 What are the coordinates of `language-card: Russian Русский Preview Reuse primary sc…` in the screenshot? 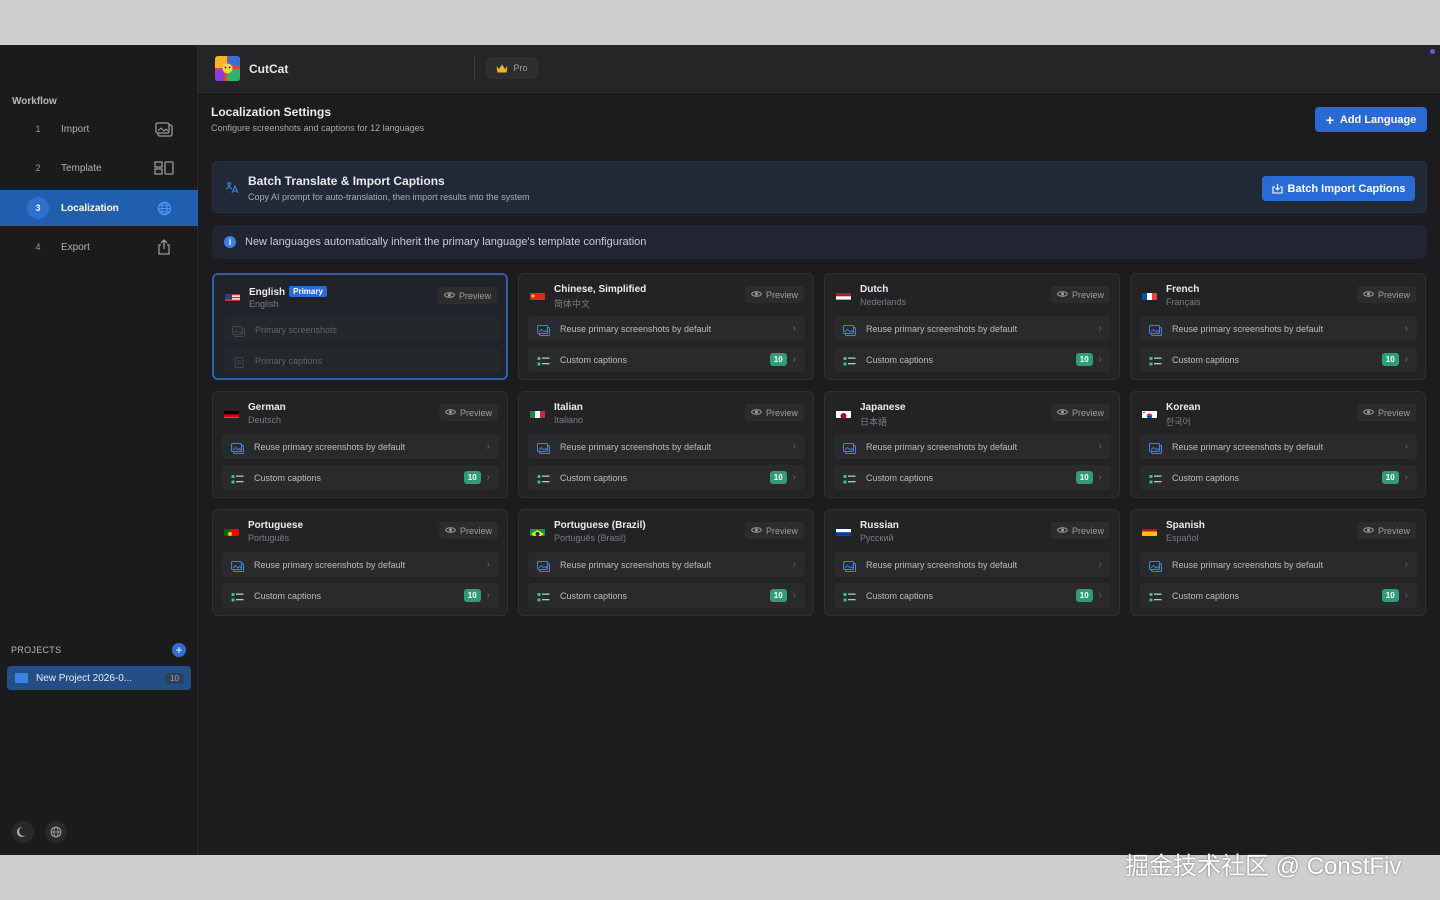 It's located at (972, 562).